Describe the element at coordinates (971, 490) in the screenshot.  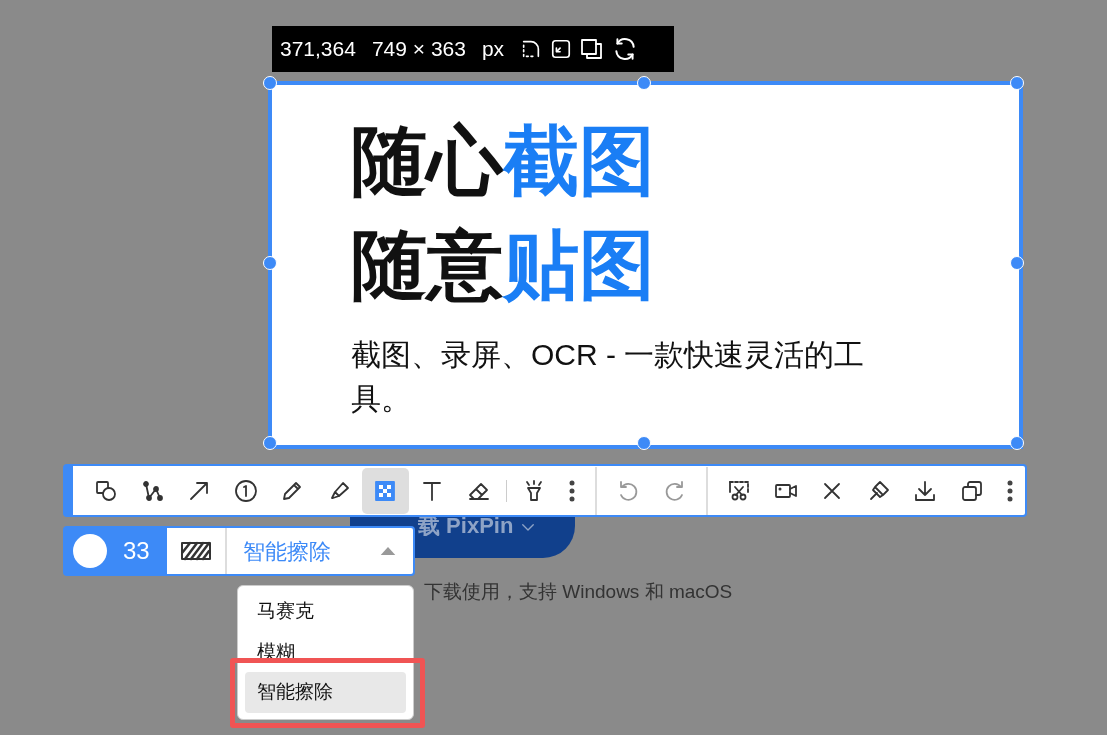
I see `copy-icon` at that location.